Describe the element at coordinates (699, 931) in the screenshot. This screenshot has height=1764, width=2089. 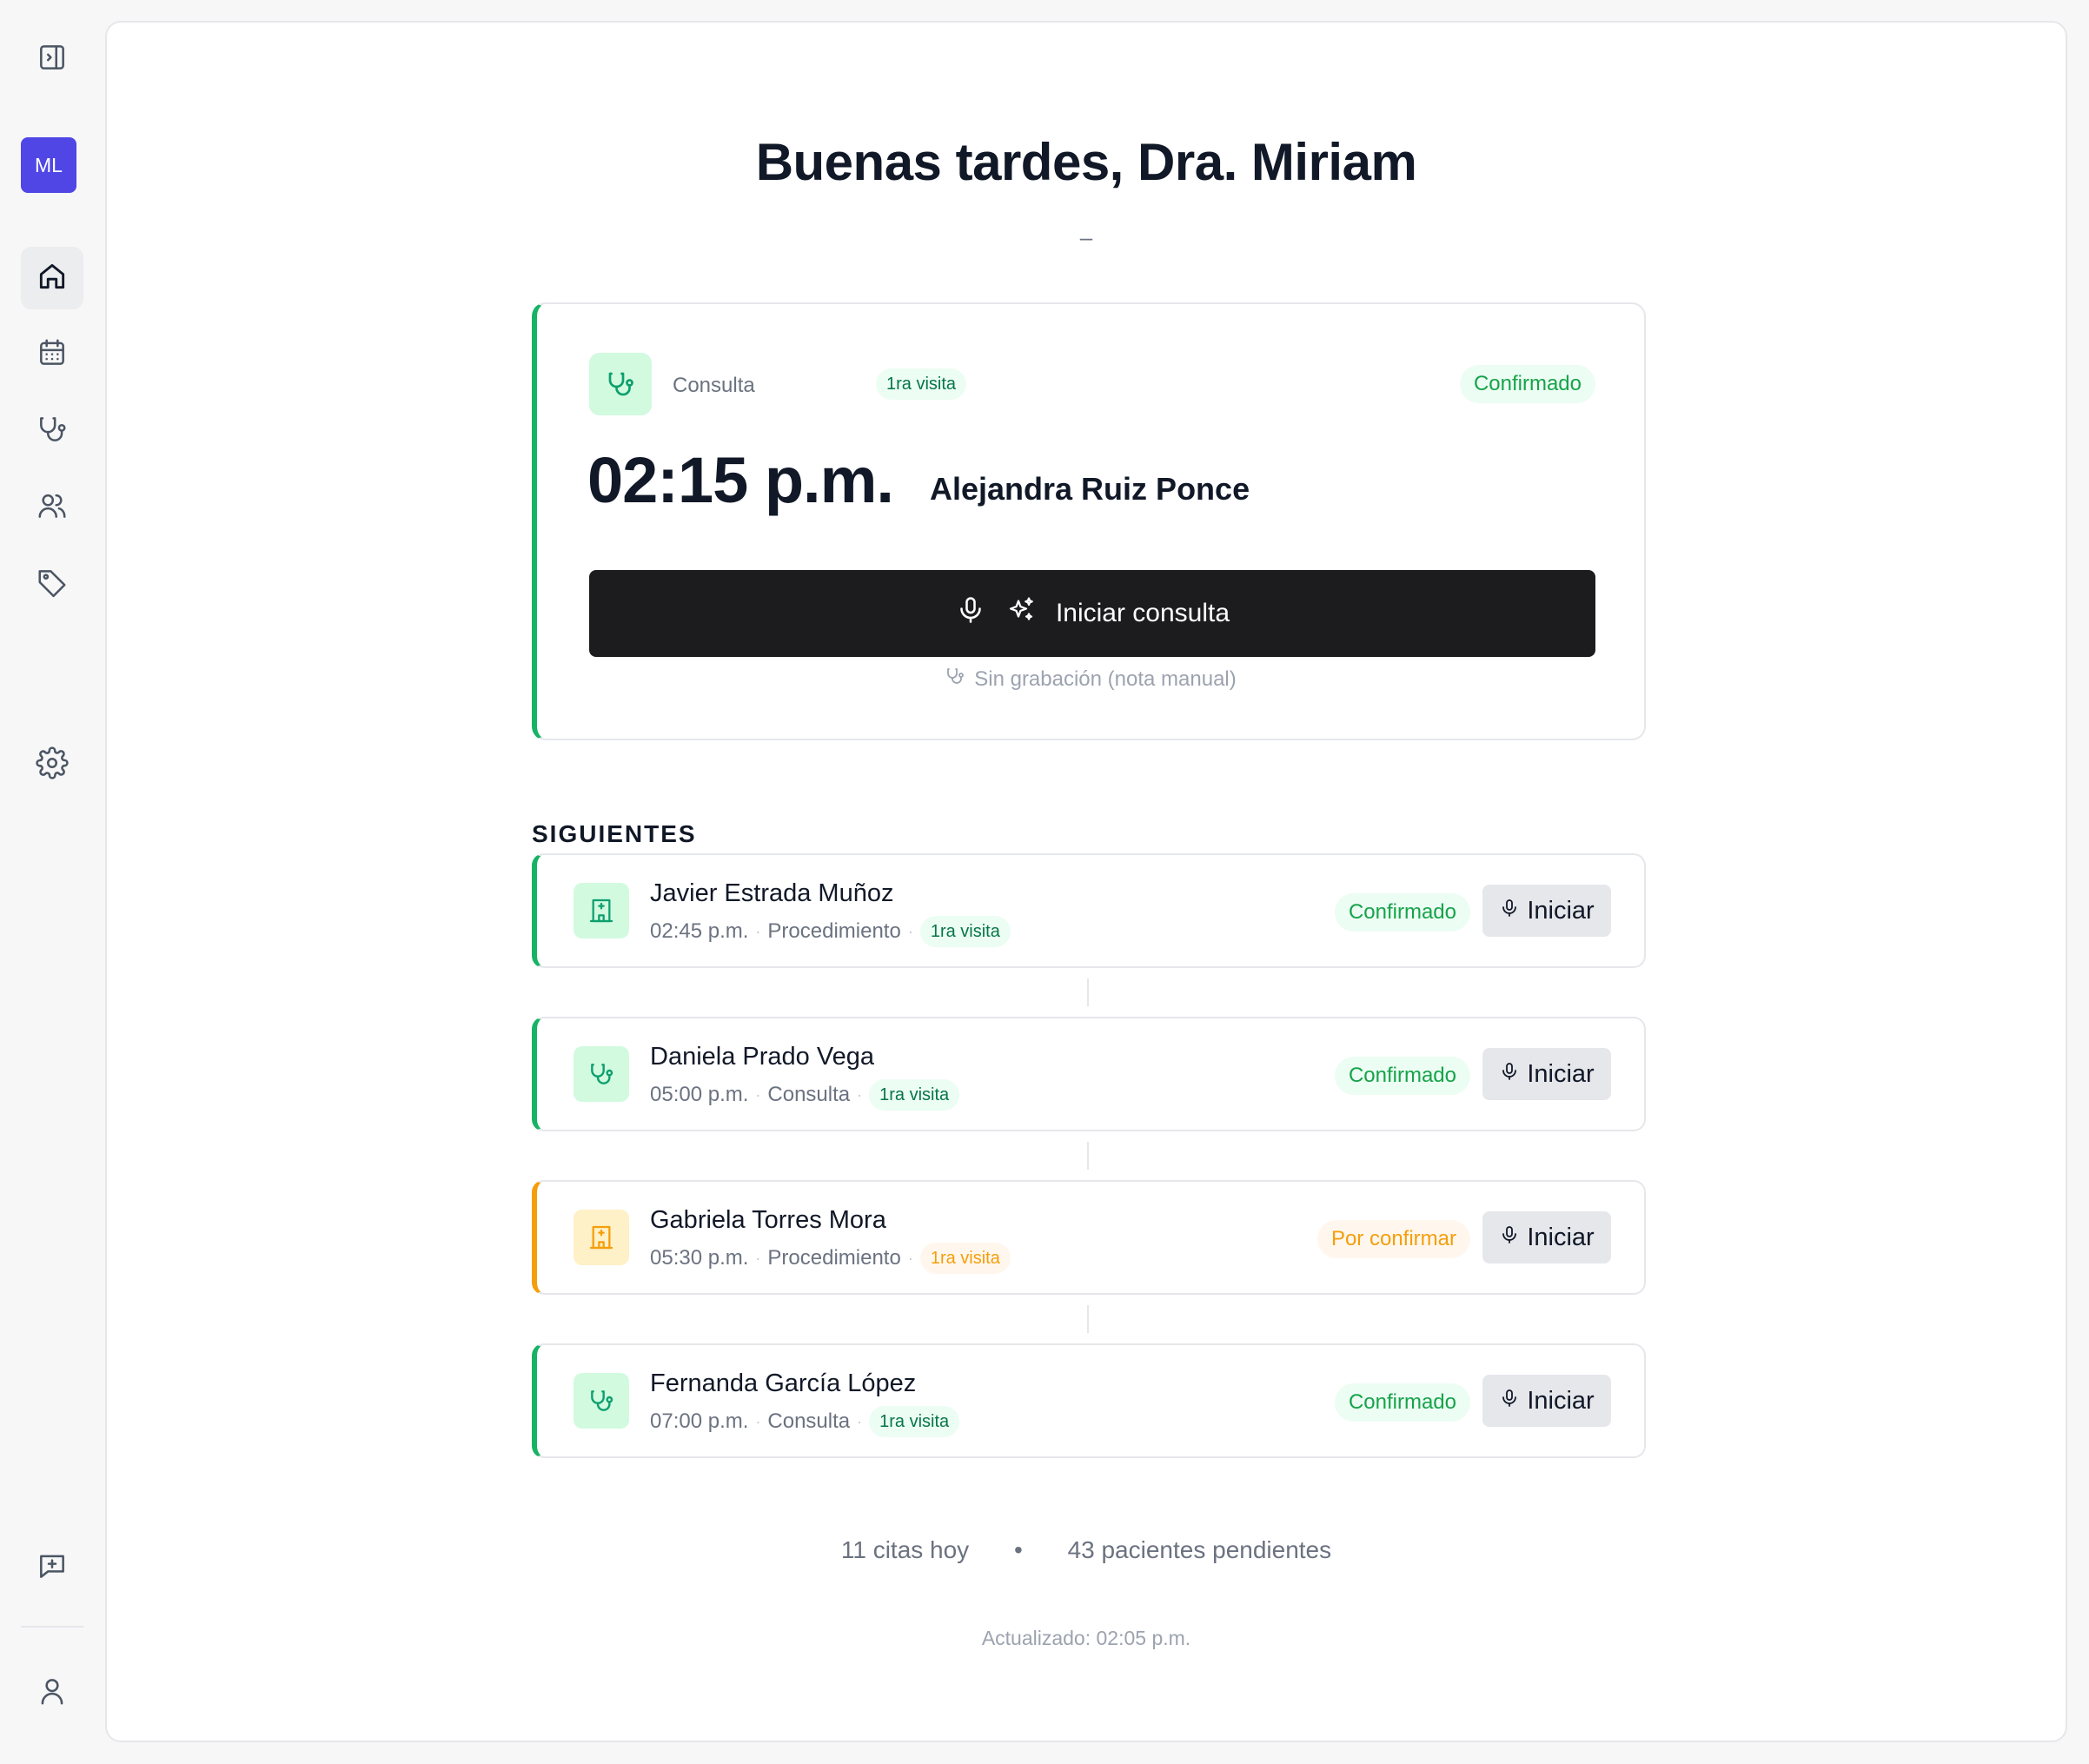
I see `appointment-time: 02:45 p.m.` at that location.